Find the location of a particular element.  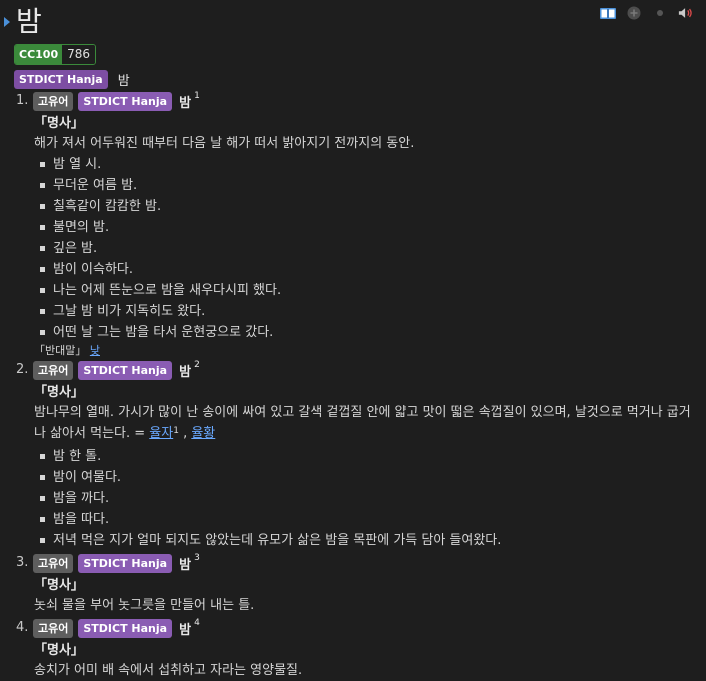

sense-number: 1. is located at coordinates (22, 100).